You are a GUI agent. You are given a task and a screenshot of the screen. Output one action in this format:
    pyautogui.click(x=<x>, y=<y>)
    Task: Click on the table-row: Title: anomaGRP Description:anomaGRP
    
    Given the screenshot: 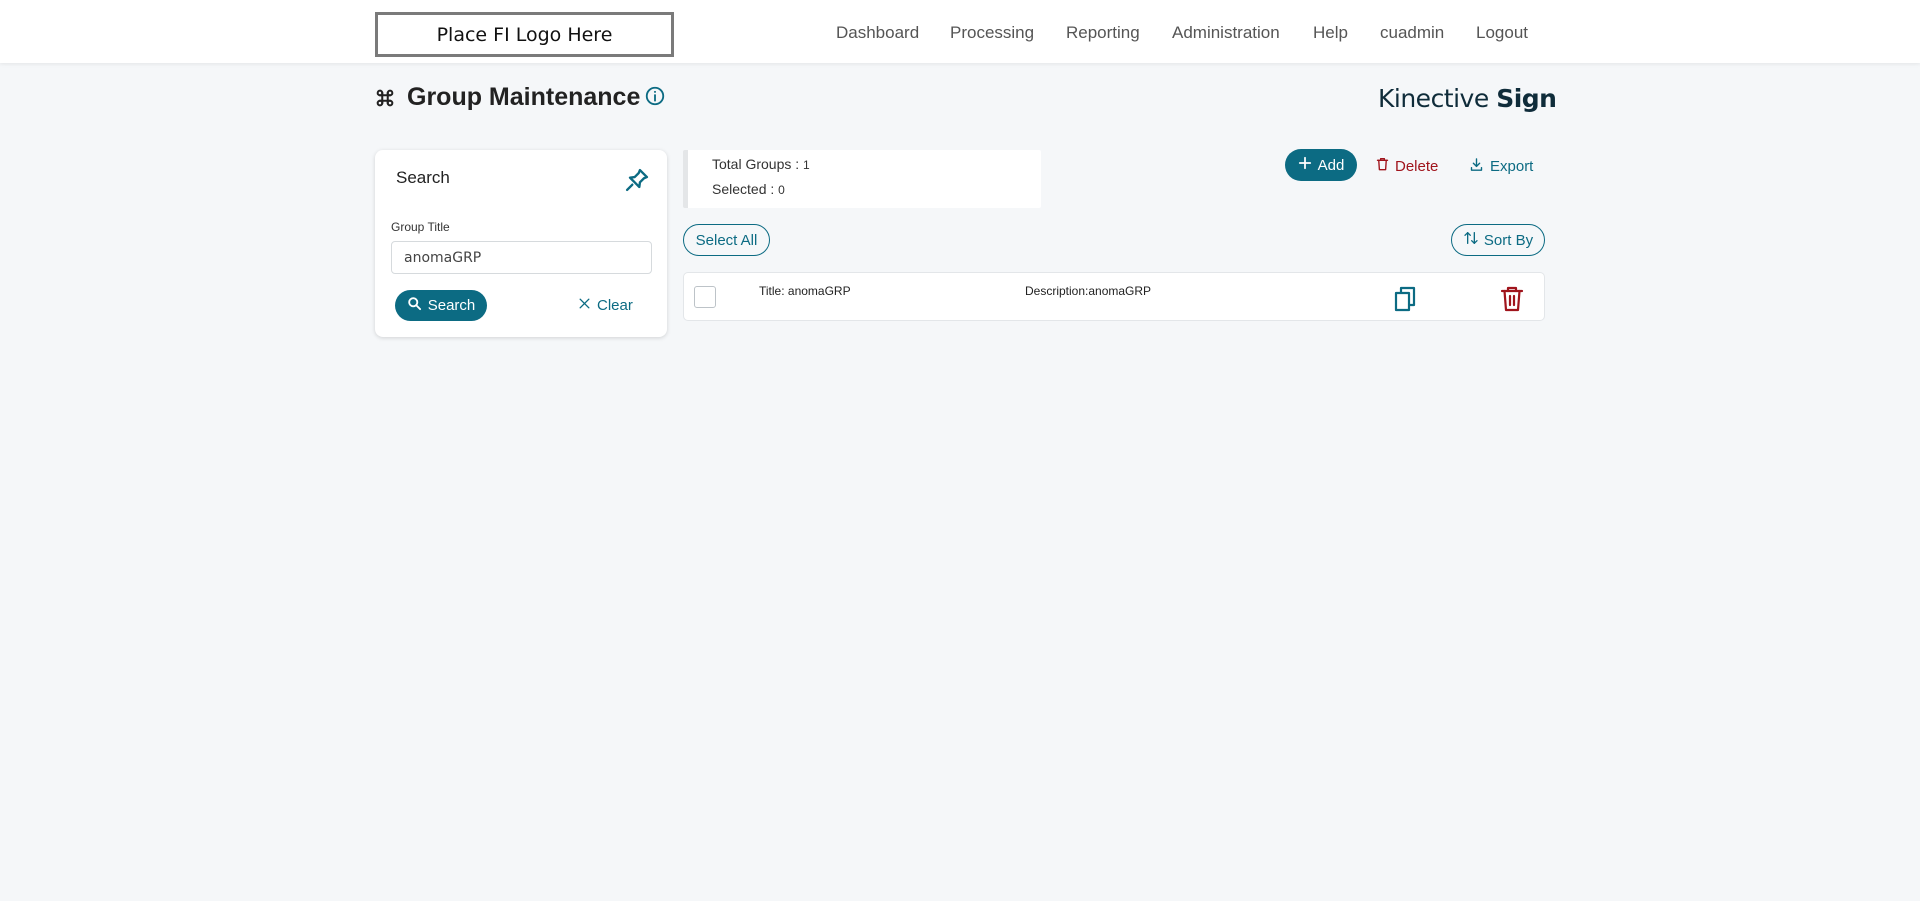 What is the action you would take?
    pyautogui.click(x=1114, y=296)
    